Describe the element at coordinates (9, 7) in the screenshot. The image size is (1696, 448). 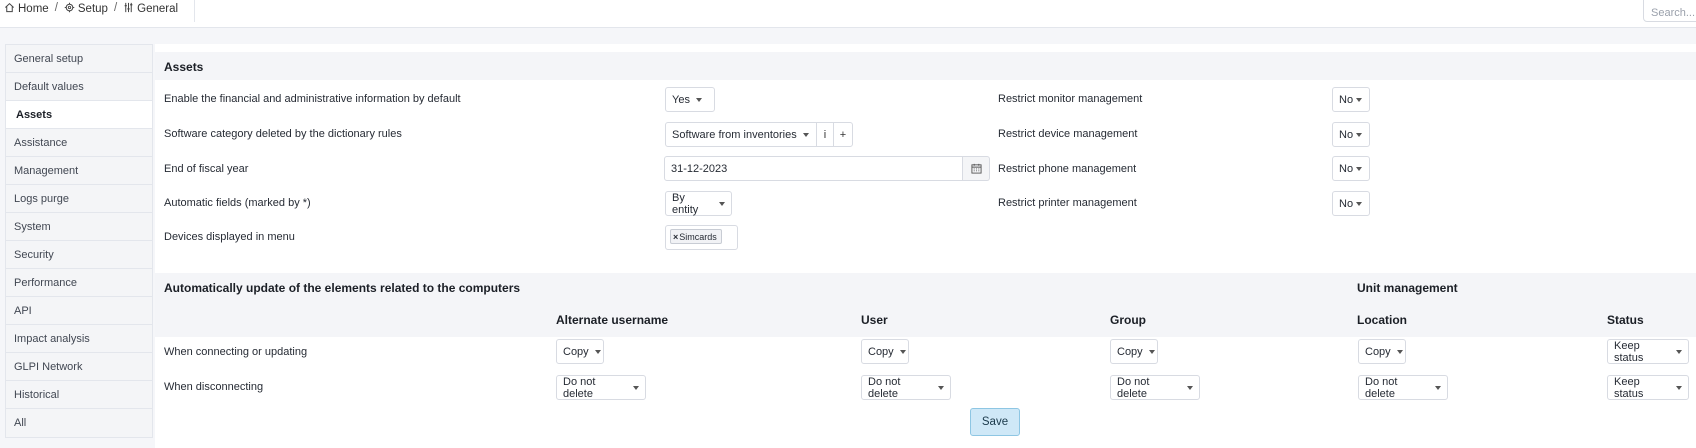
I see `home-icon` at that location.